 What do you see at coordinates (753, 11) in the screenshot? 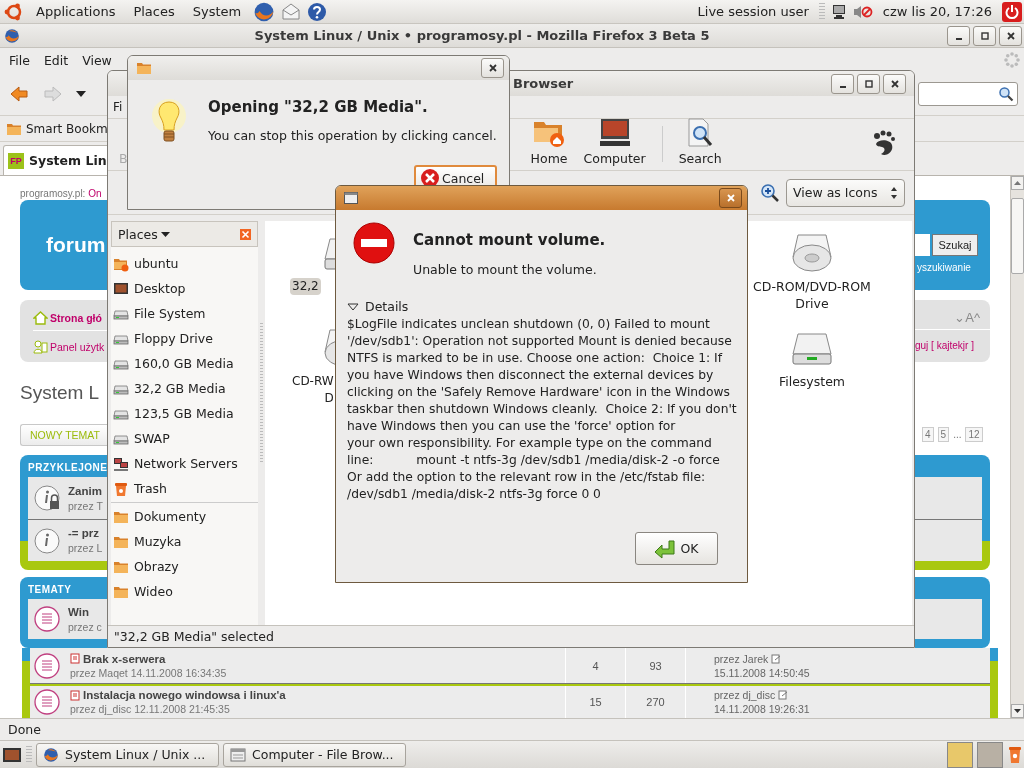
I see `user-name: Live session user` at bounding box center [753, 11].